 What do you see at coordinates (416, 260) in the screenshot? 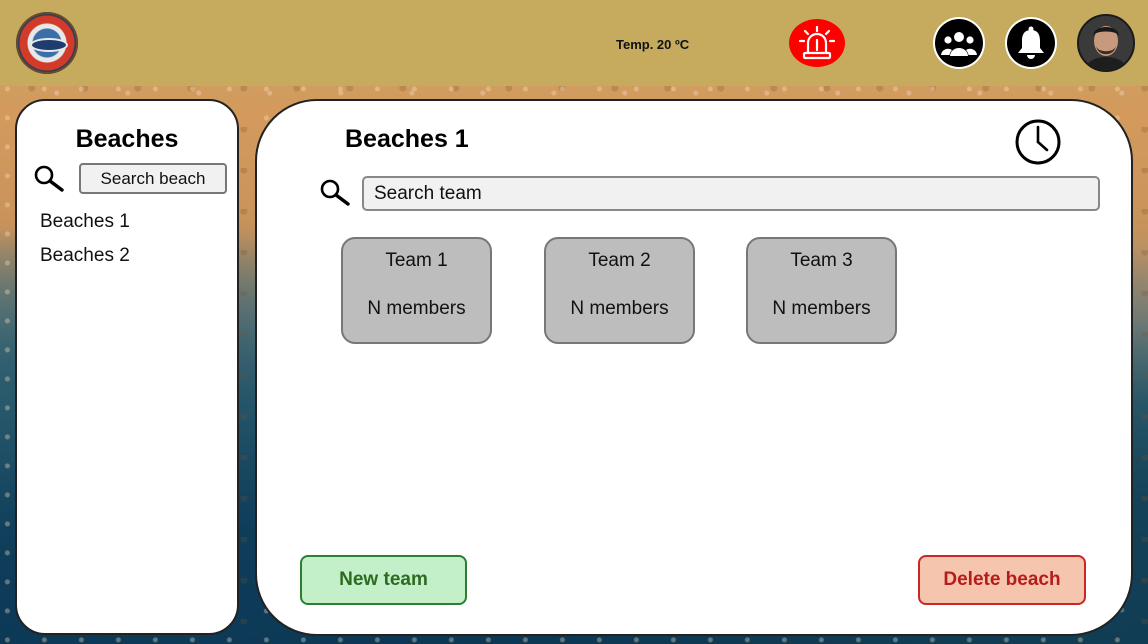
I see `team-name: Team 1` at bounding box center [416, 260].